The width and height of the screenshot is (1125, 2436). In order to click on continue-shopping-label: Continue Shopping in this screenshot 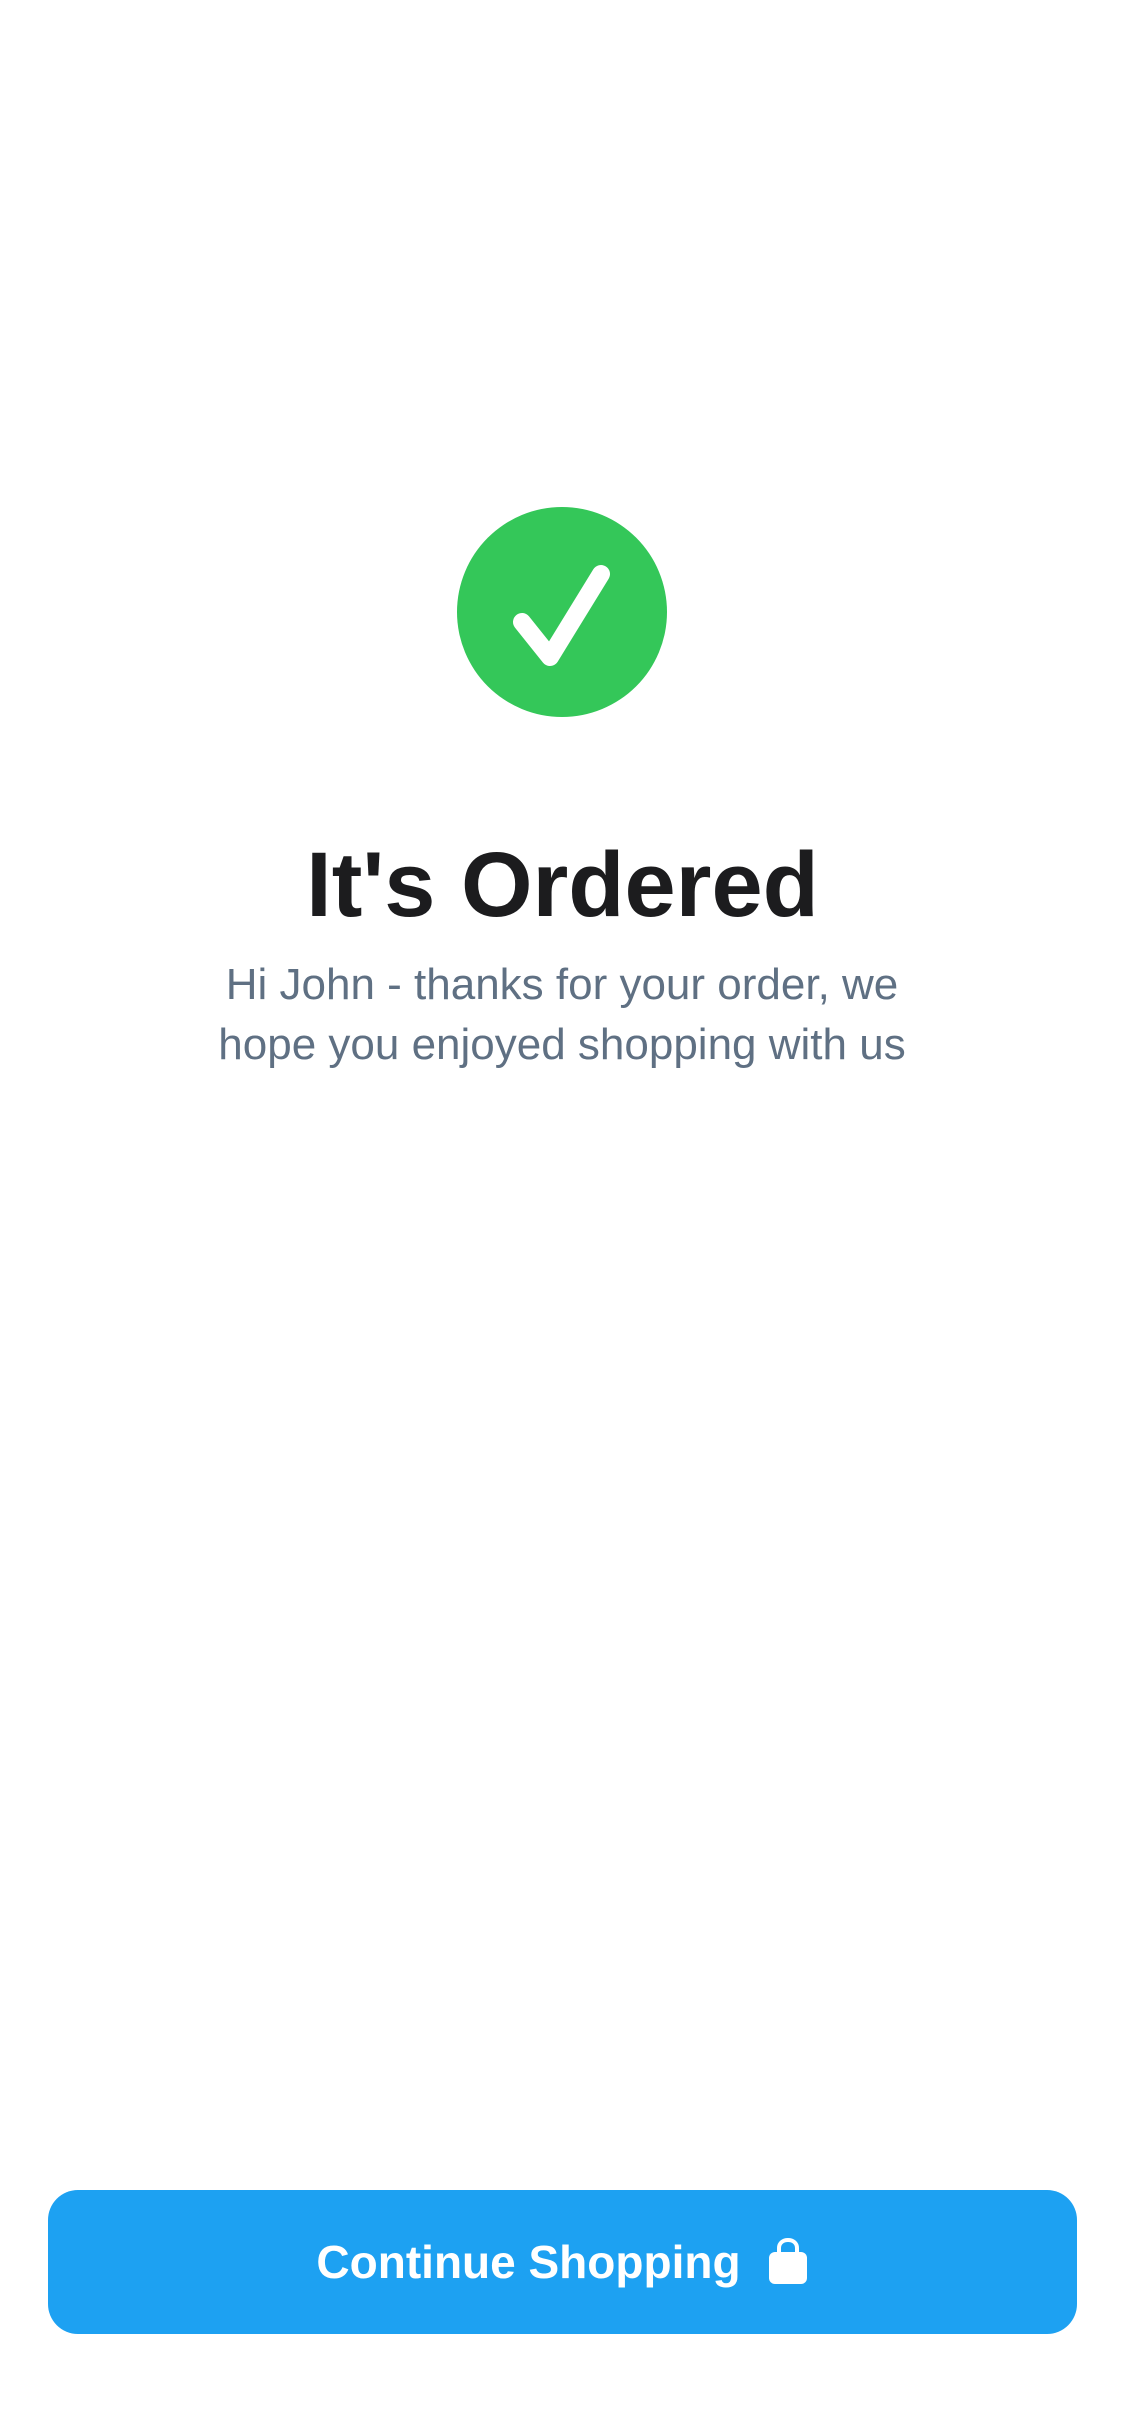, I will do `click(528, 2262)`.